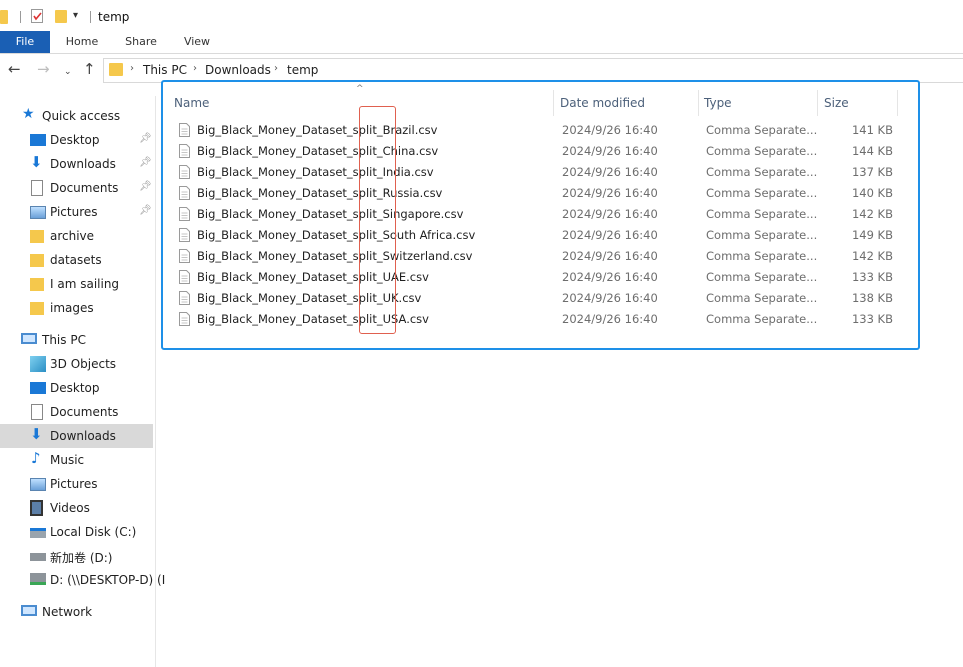 The image size is (963, 667). What do you see at coordinates (89, 69) in the screenshot?
I see `up-arrow-icon: ↑` at bounding box center [89, 69].